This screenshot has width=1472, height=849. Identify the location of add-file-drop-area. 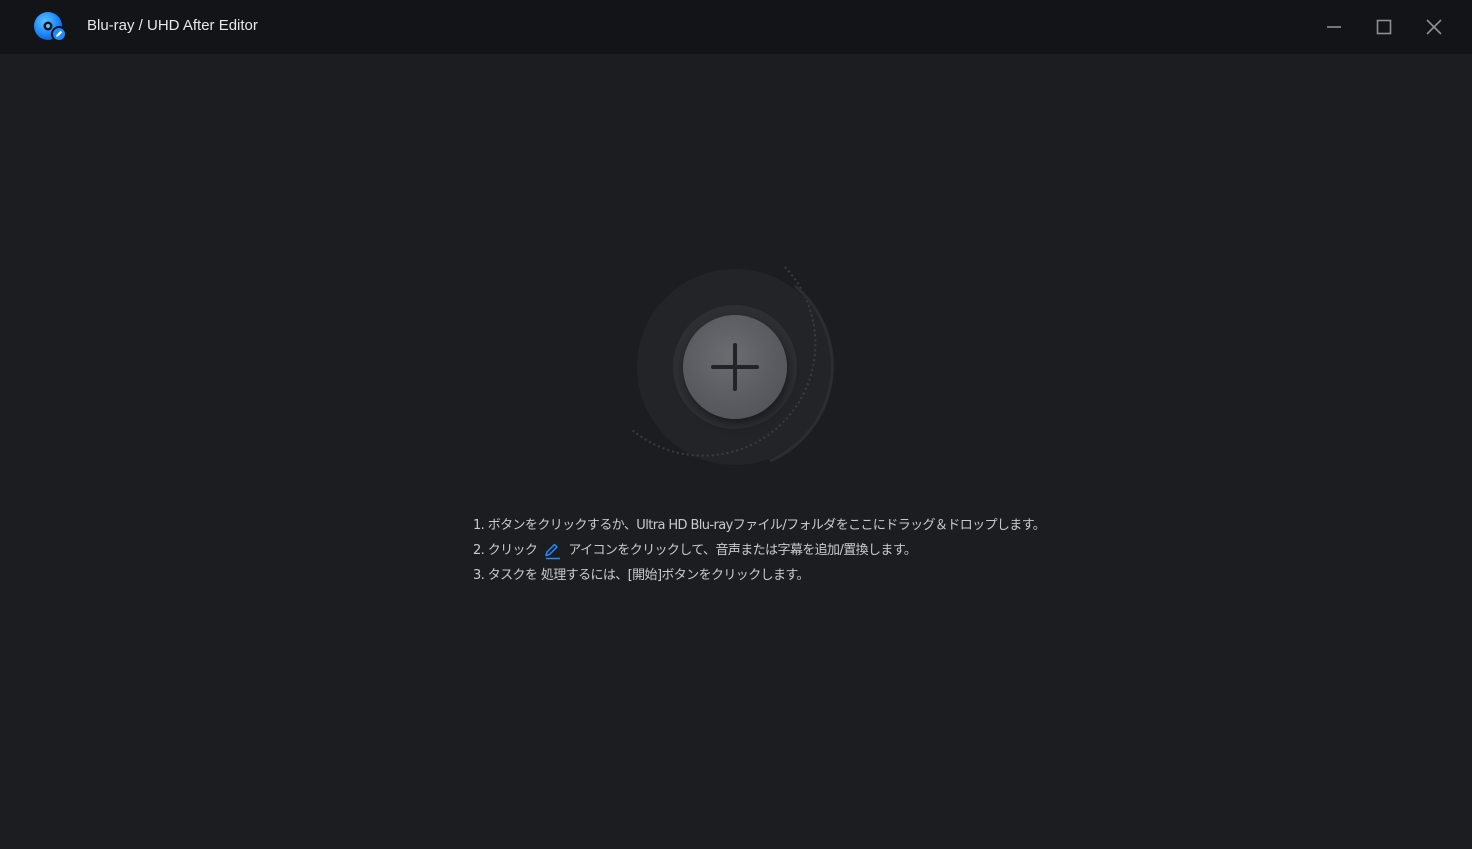
(740, 372).